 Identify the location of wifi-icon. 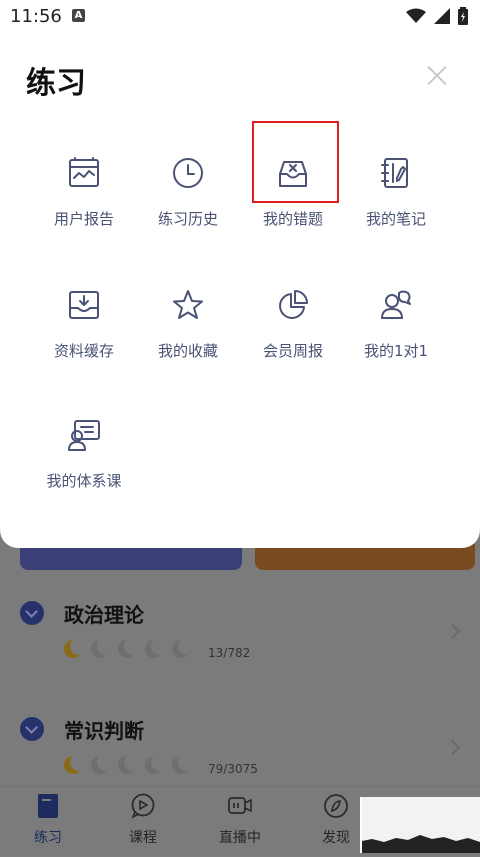
(416, 15).